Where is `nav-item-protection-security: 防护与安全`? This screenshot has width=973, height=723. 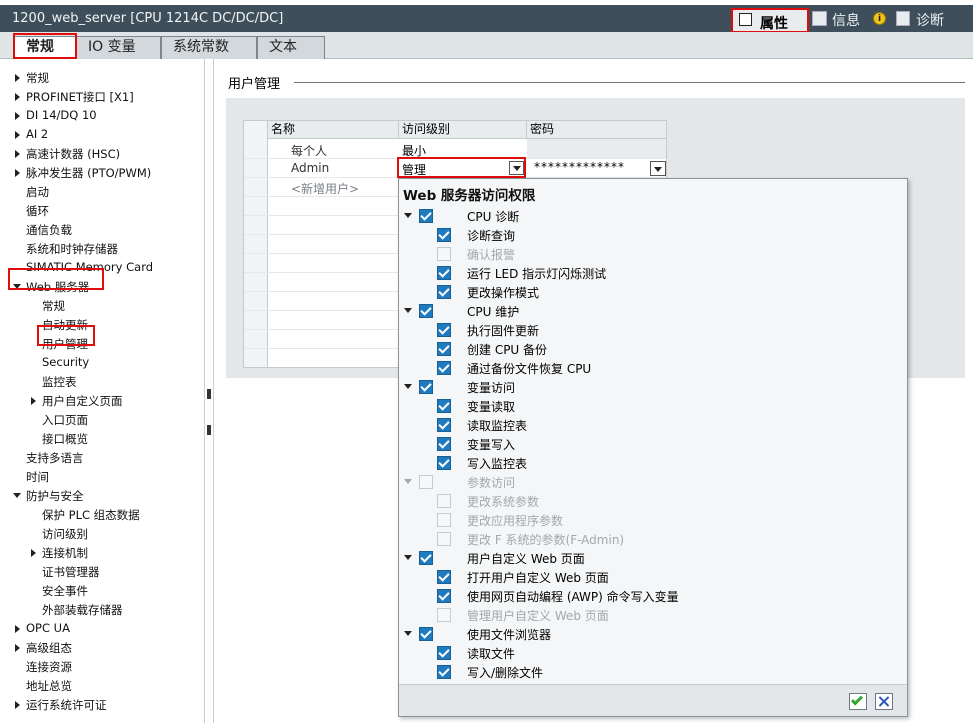
nav-item-protection-security: 防护与安全 is located at coordinates (55, 496).